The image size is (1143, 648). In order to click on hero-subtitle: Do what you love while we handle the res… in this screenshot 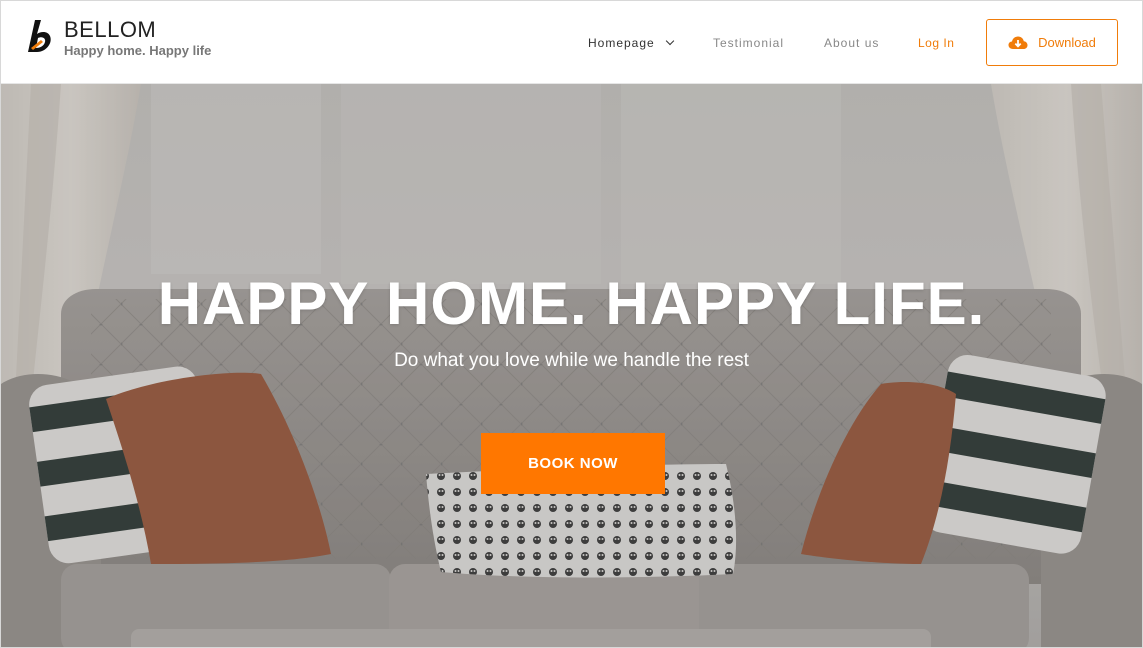, I will do `click(571, 360)`.